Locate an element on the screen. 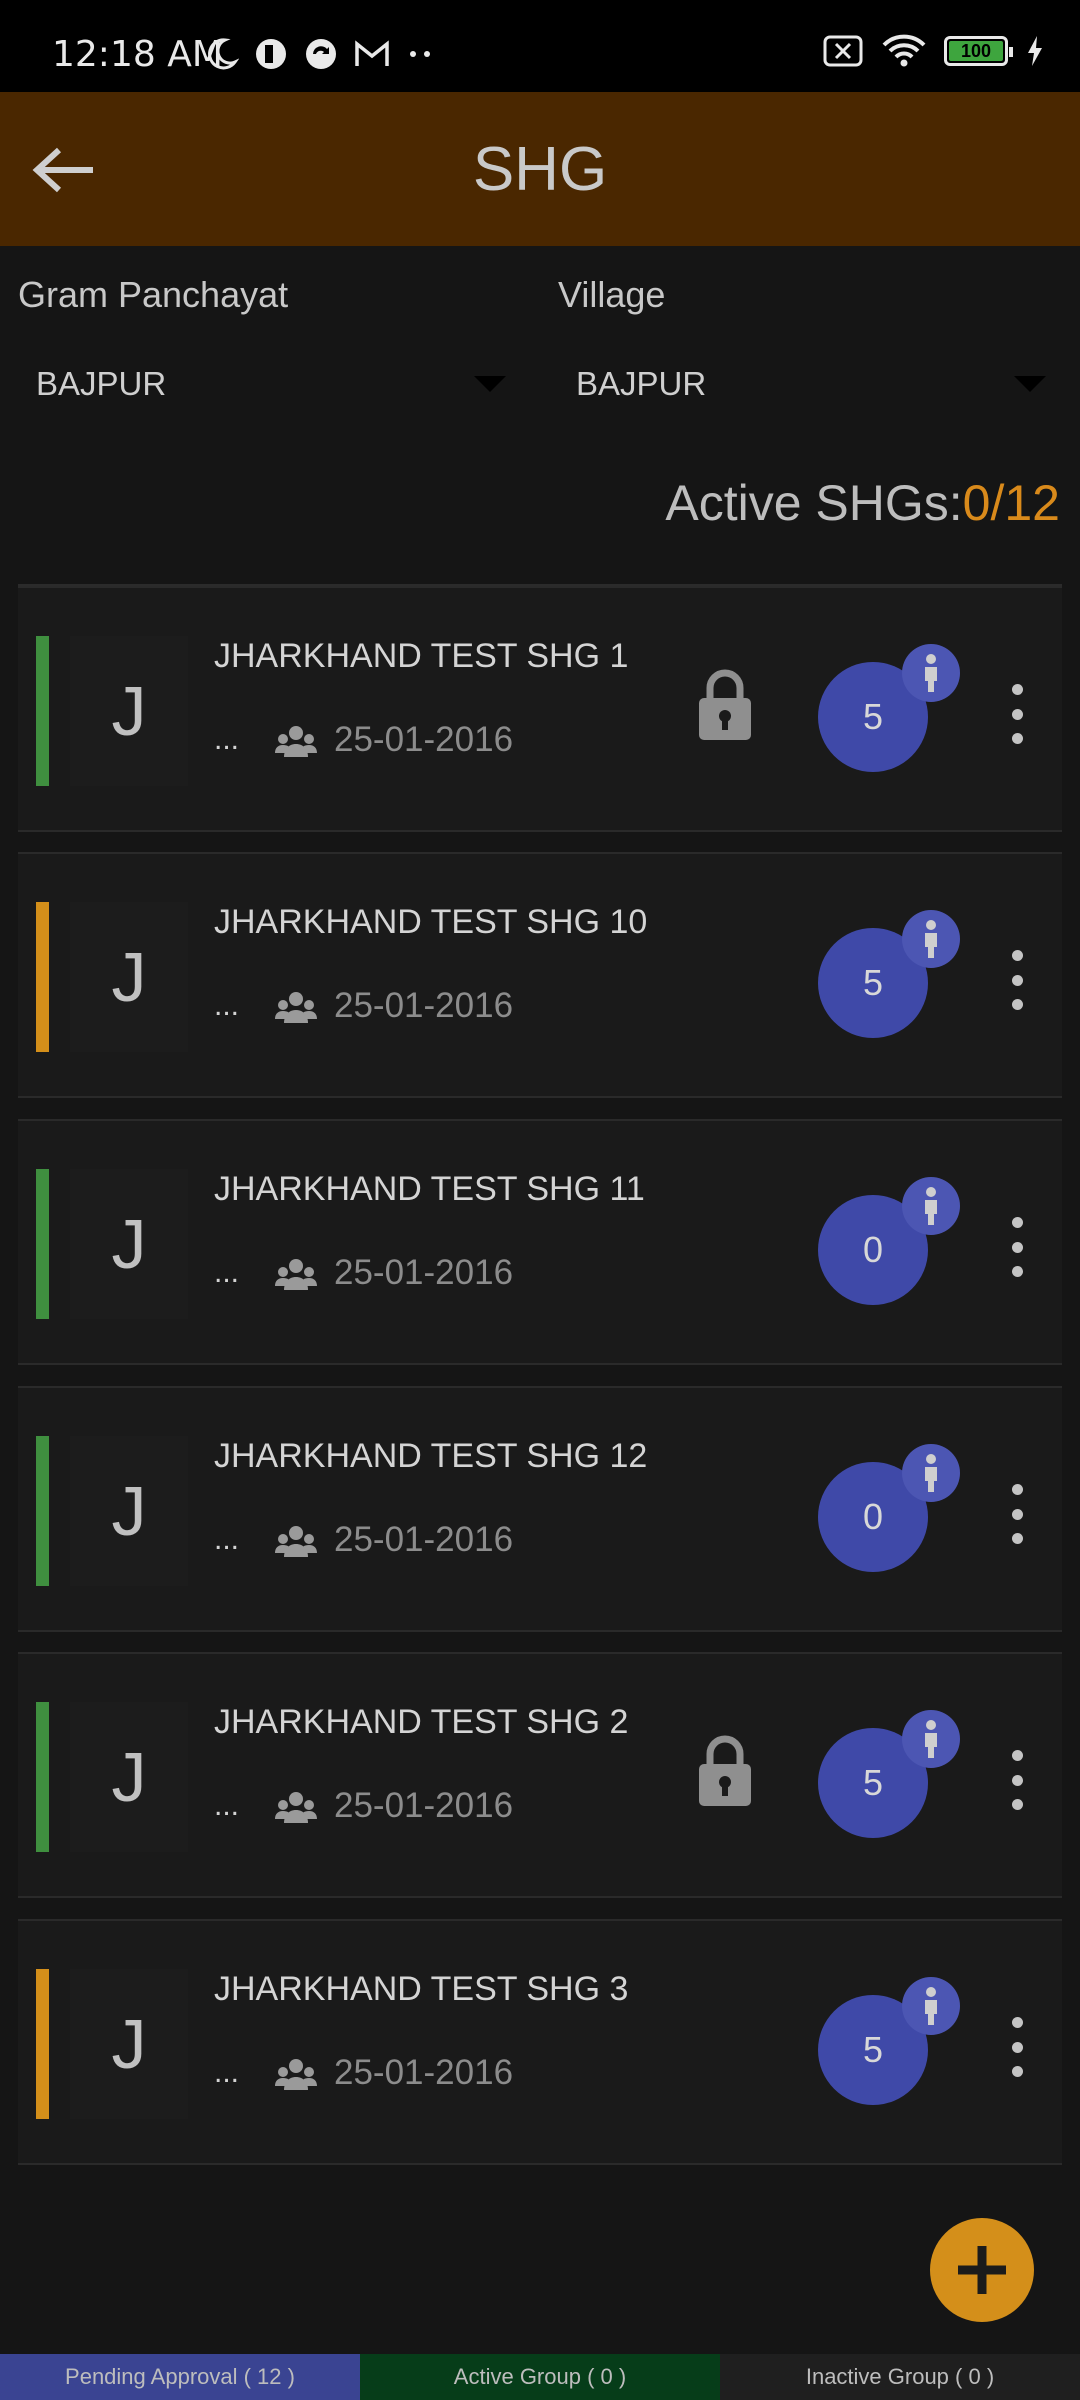 Image resolution: width=1080 pixels, height=2400 pixels. tab-active-group: Active Group ( 0 ) is located at coordinates (540, 2377).